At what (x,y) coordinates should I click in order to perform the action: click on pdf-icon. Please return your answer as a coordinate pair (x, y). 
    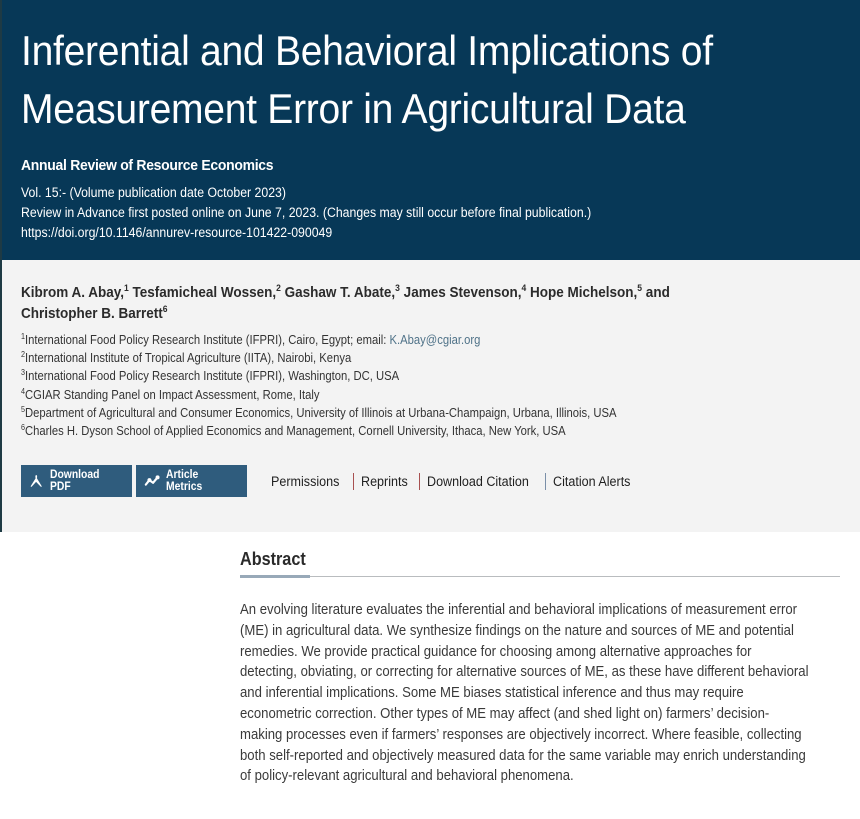
    Looking at the image, I should click on (36, 481).